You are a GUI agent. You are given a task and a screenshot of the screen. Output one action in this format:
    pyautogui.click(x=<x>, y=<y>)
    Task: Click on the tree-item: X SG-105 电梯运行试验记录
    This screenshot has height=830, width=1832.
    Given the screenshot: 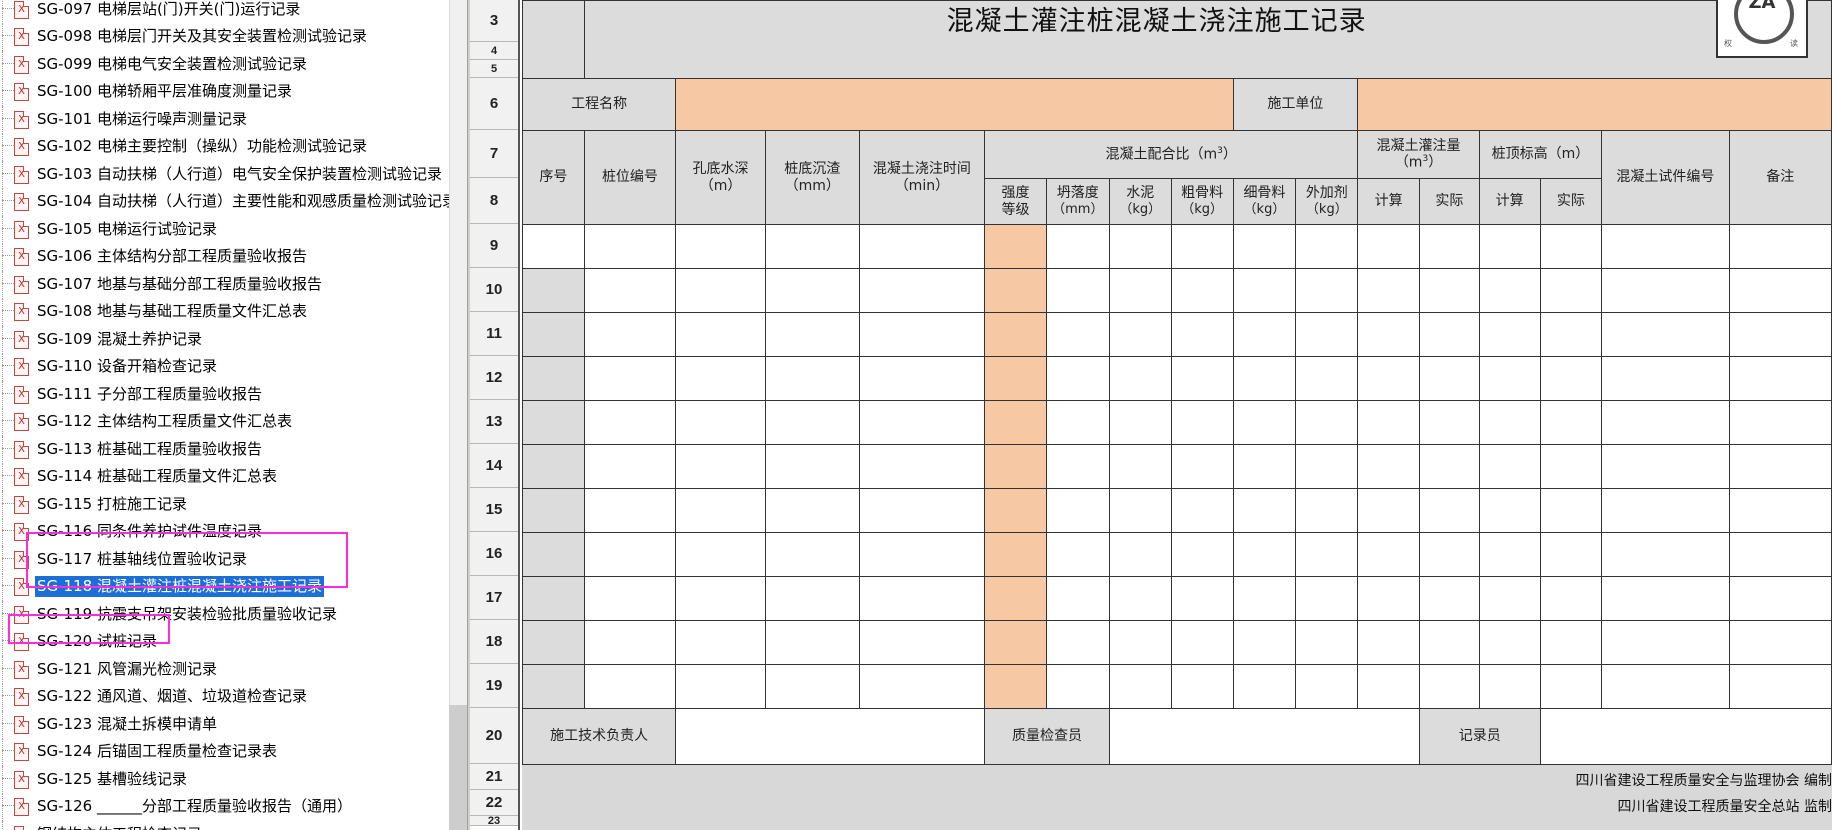 What is the action you would take?
    pyautogui.click(x=226, y=229)
    